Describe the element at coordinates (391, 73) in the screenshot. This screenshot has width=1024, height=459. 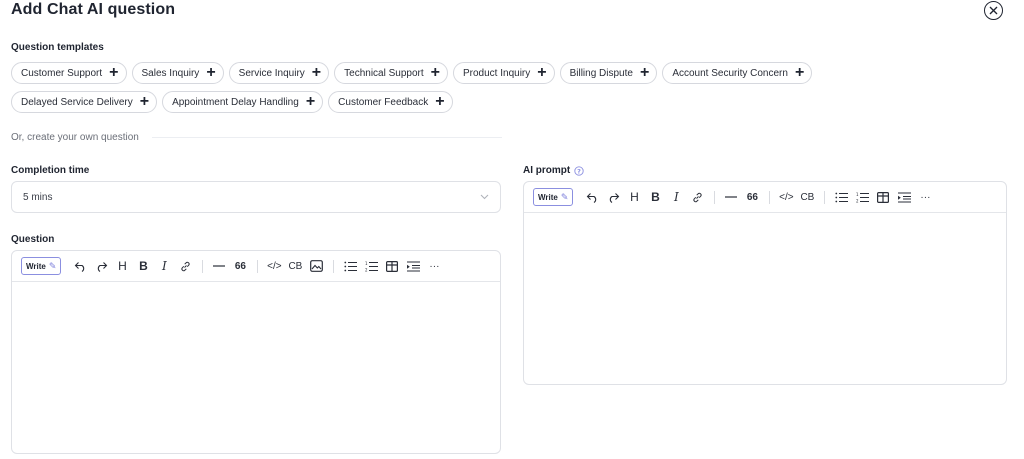
I see `template-chip: Technical Support +` at that location.